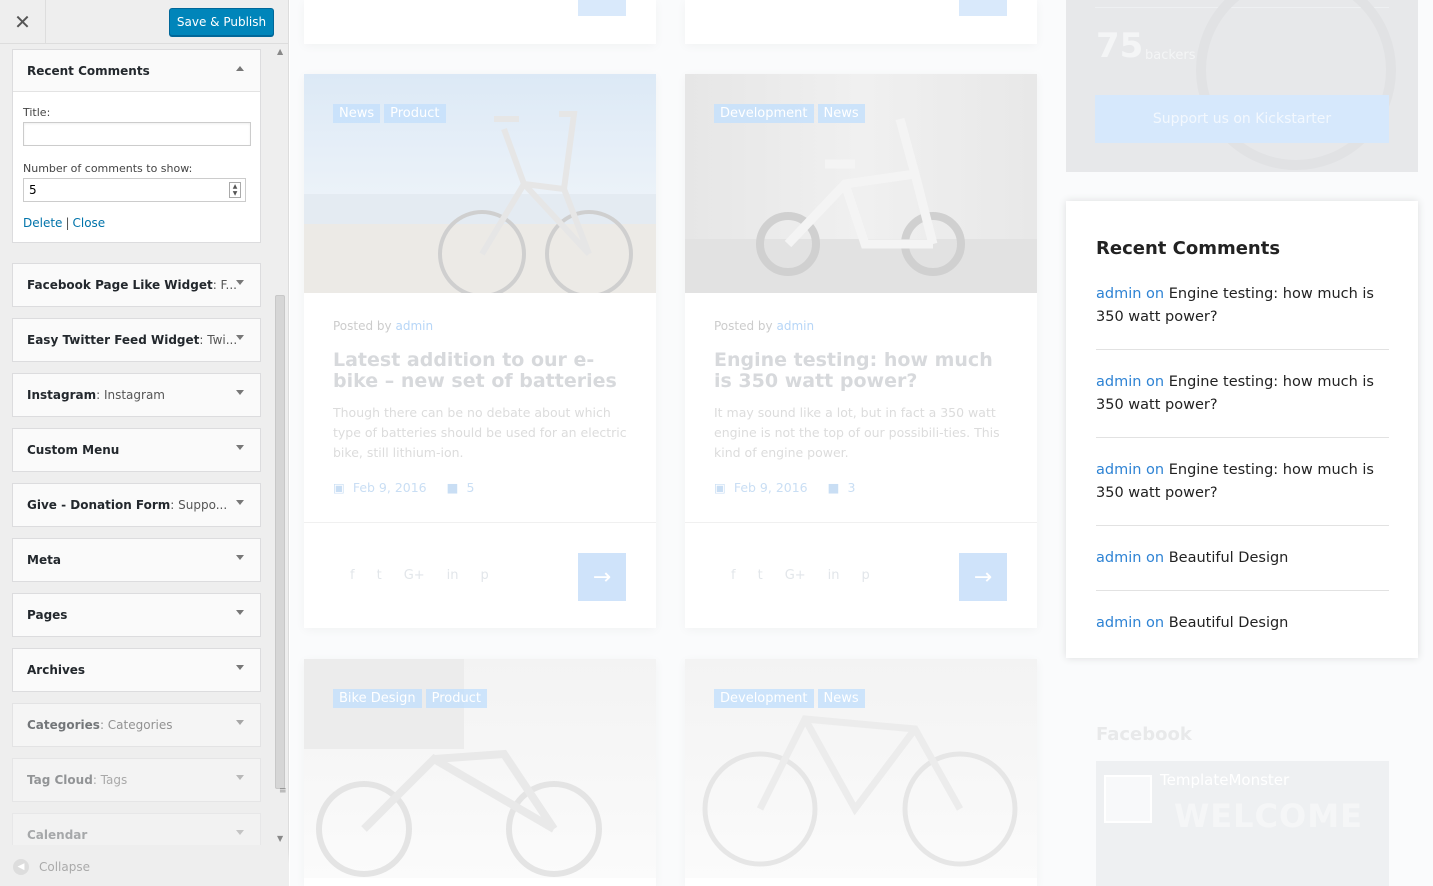 Image resolution: width=1433 pixels, height=886 pixels. I want to click on scroll-down-icon: ▼, so click(280, 838).